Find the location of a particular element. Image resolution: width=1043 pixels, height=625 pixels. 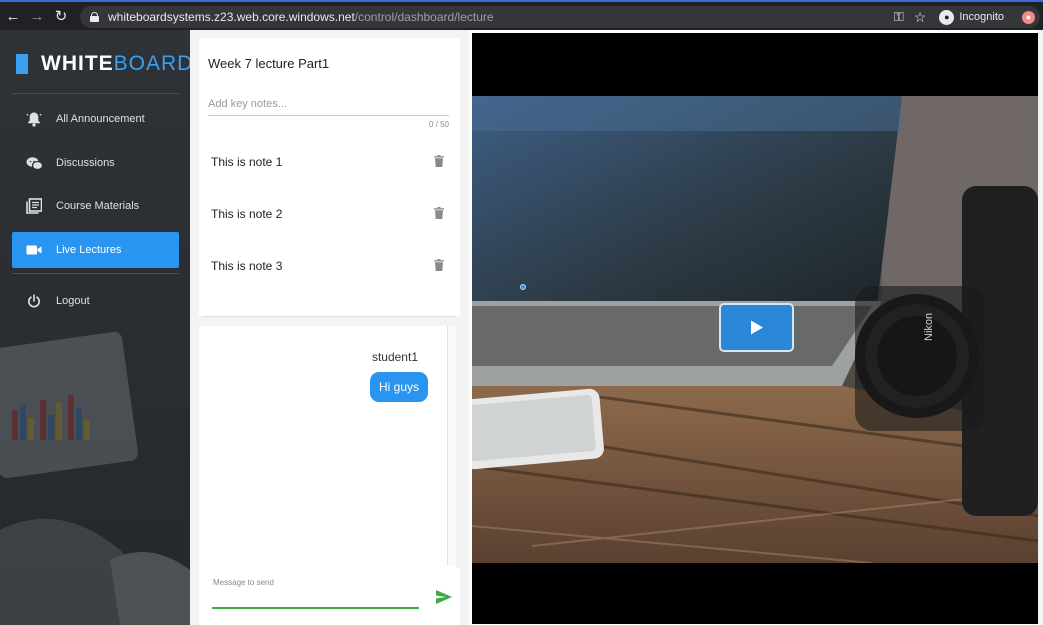

sidebar-item-announcements: All Announcement is located at coordinates (95, 119).